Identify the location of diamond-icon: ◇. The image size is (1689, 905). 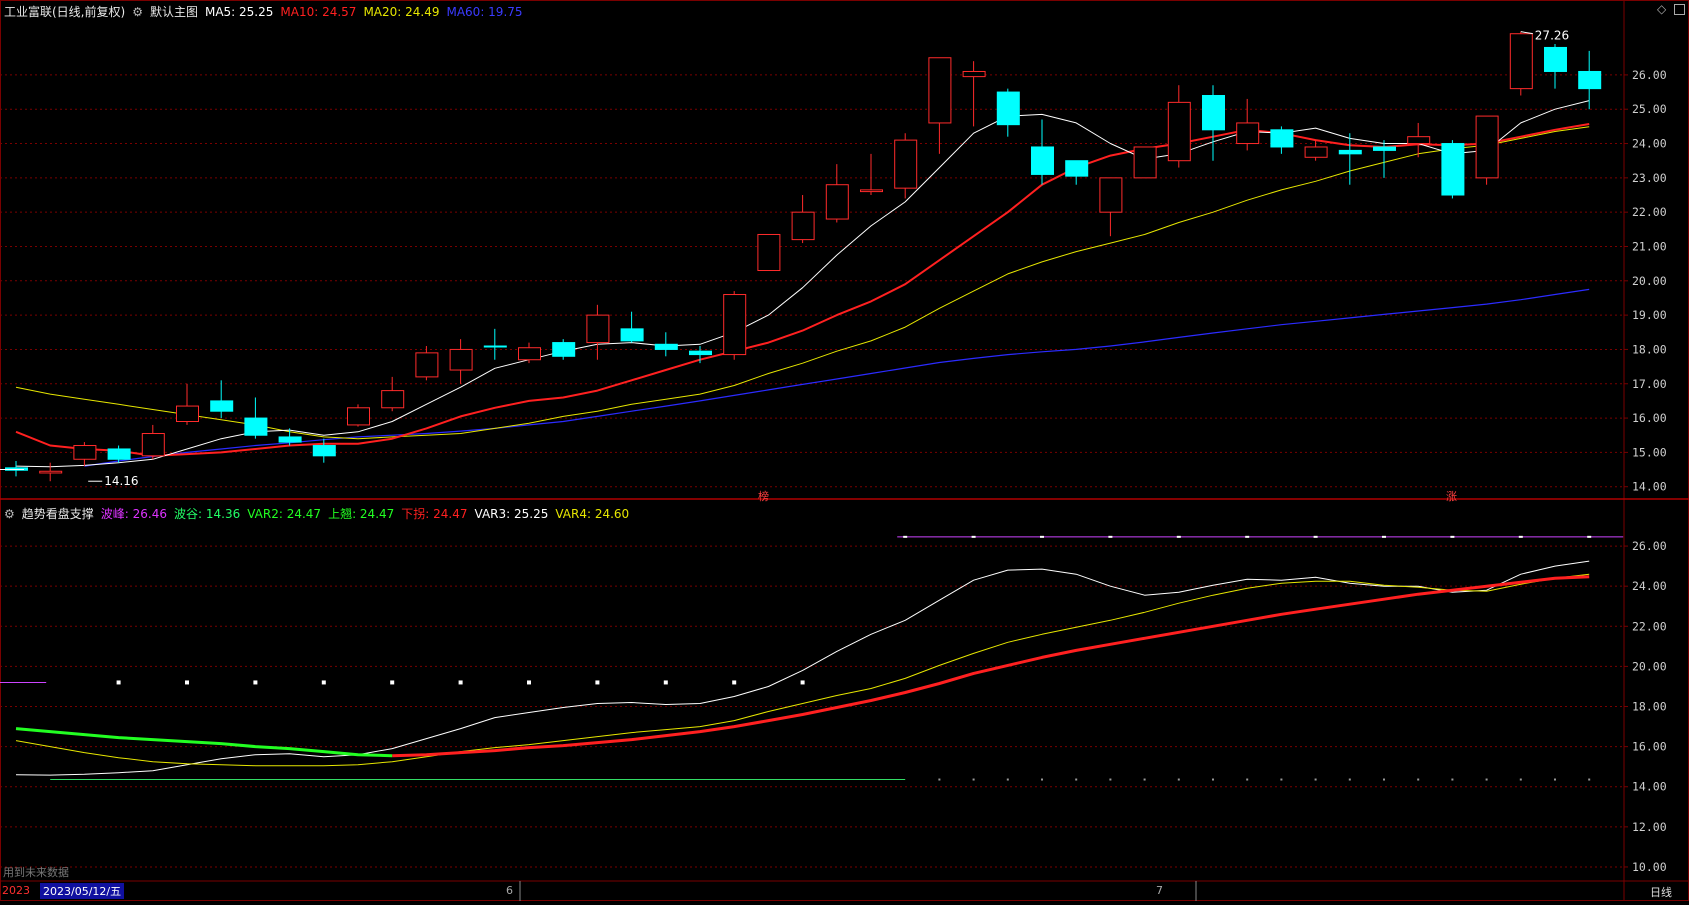
(1661, 9).